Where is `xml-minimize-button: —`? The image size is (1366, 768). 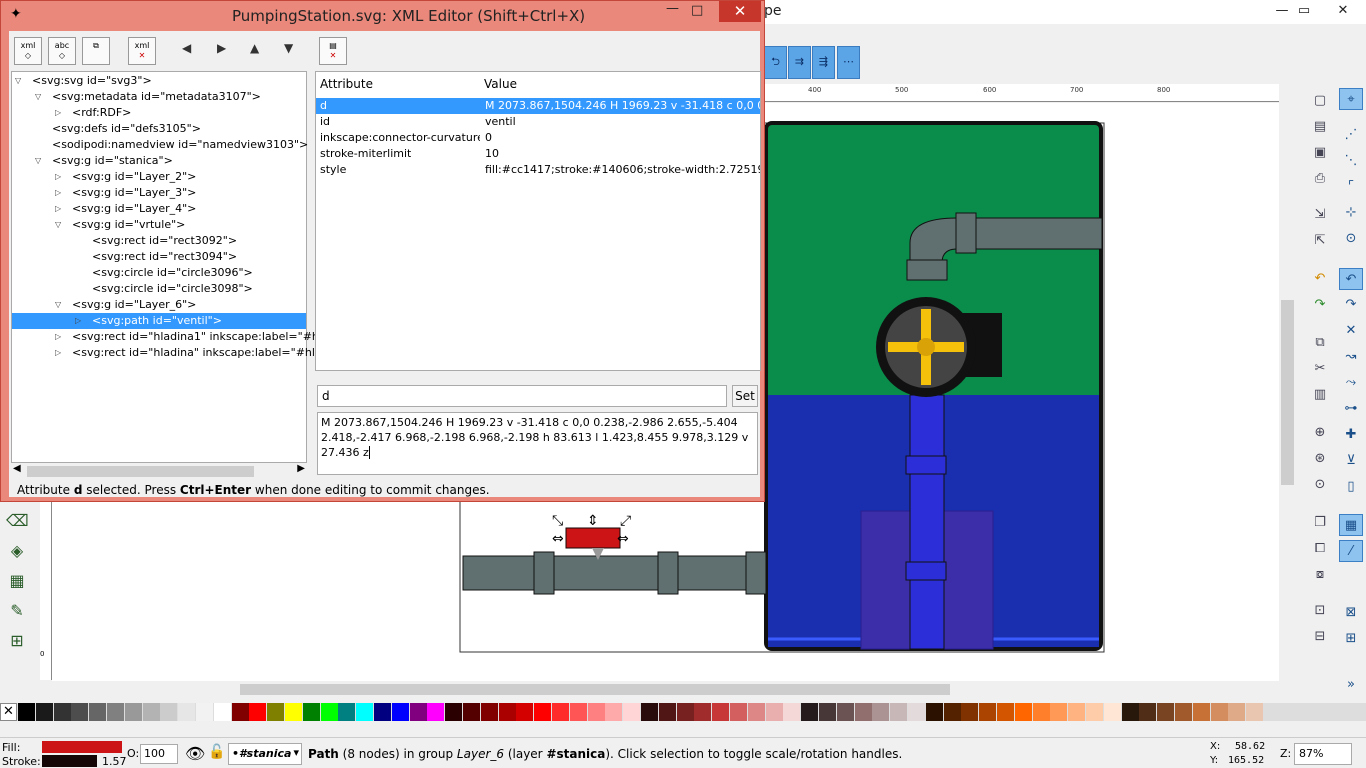 xml-minimize-button: — is located at coordinates (672, 8).